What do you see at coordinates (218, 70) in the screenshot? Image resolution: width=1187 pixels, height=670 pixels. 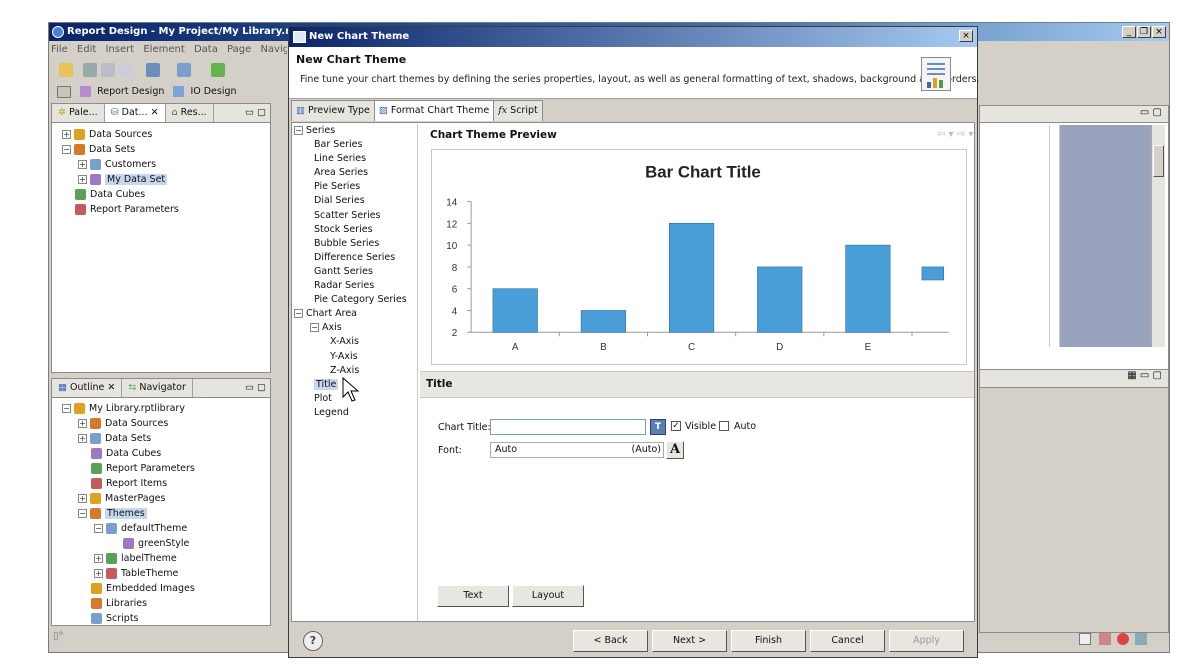 I see `publish-icon` at bounding box center [218, 70].